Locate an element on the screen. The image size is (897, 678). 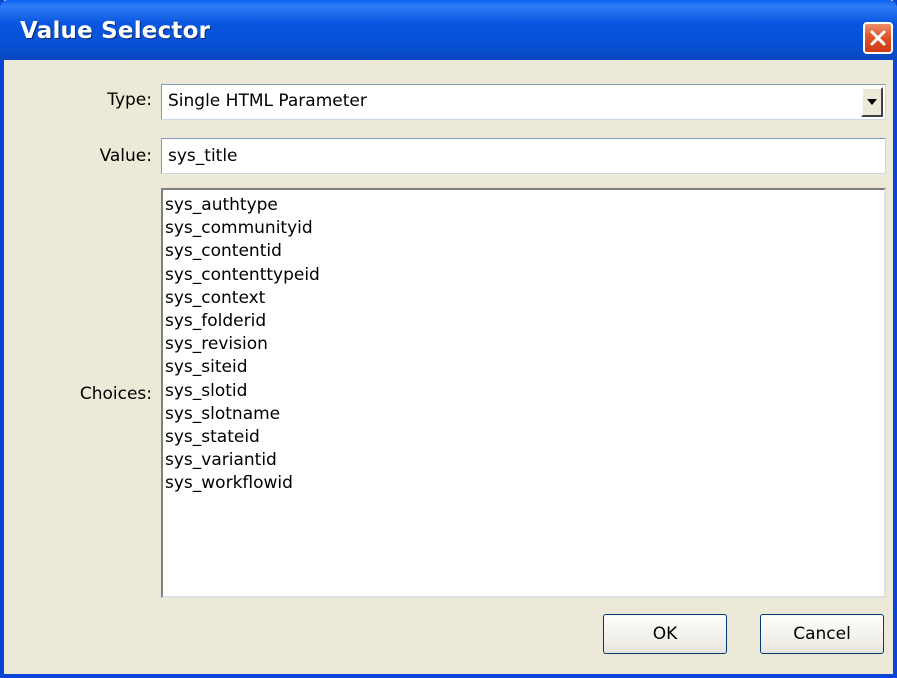
list-item: sys_siteid is located at coordinates (524, 367).